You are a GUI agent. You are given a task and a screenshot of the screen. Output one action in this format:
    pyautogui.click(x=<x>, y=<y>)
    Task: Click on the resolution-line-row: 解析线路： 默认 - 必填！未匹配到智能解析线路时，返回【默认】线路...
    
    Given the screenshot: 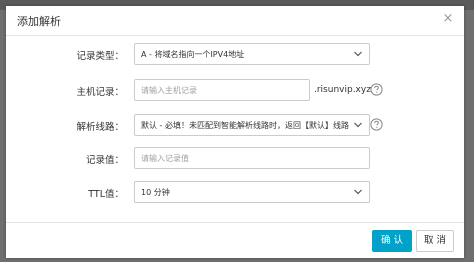 What is the action you would take?
    pyautogui.click(x=235, y=125)
    